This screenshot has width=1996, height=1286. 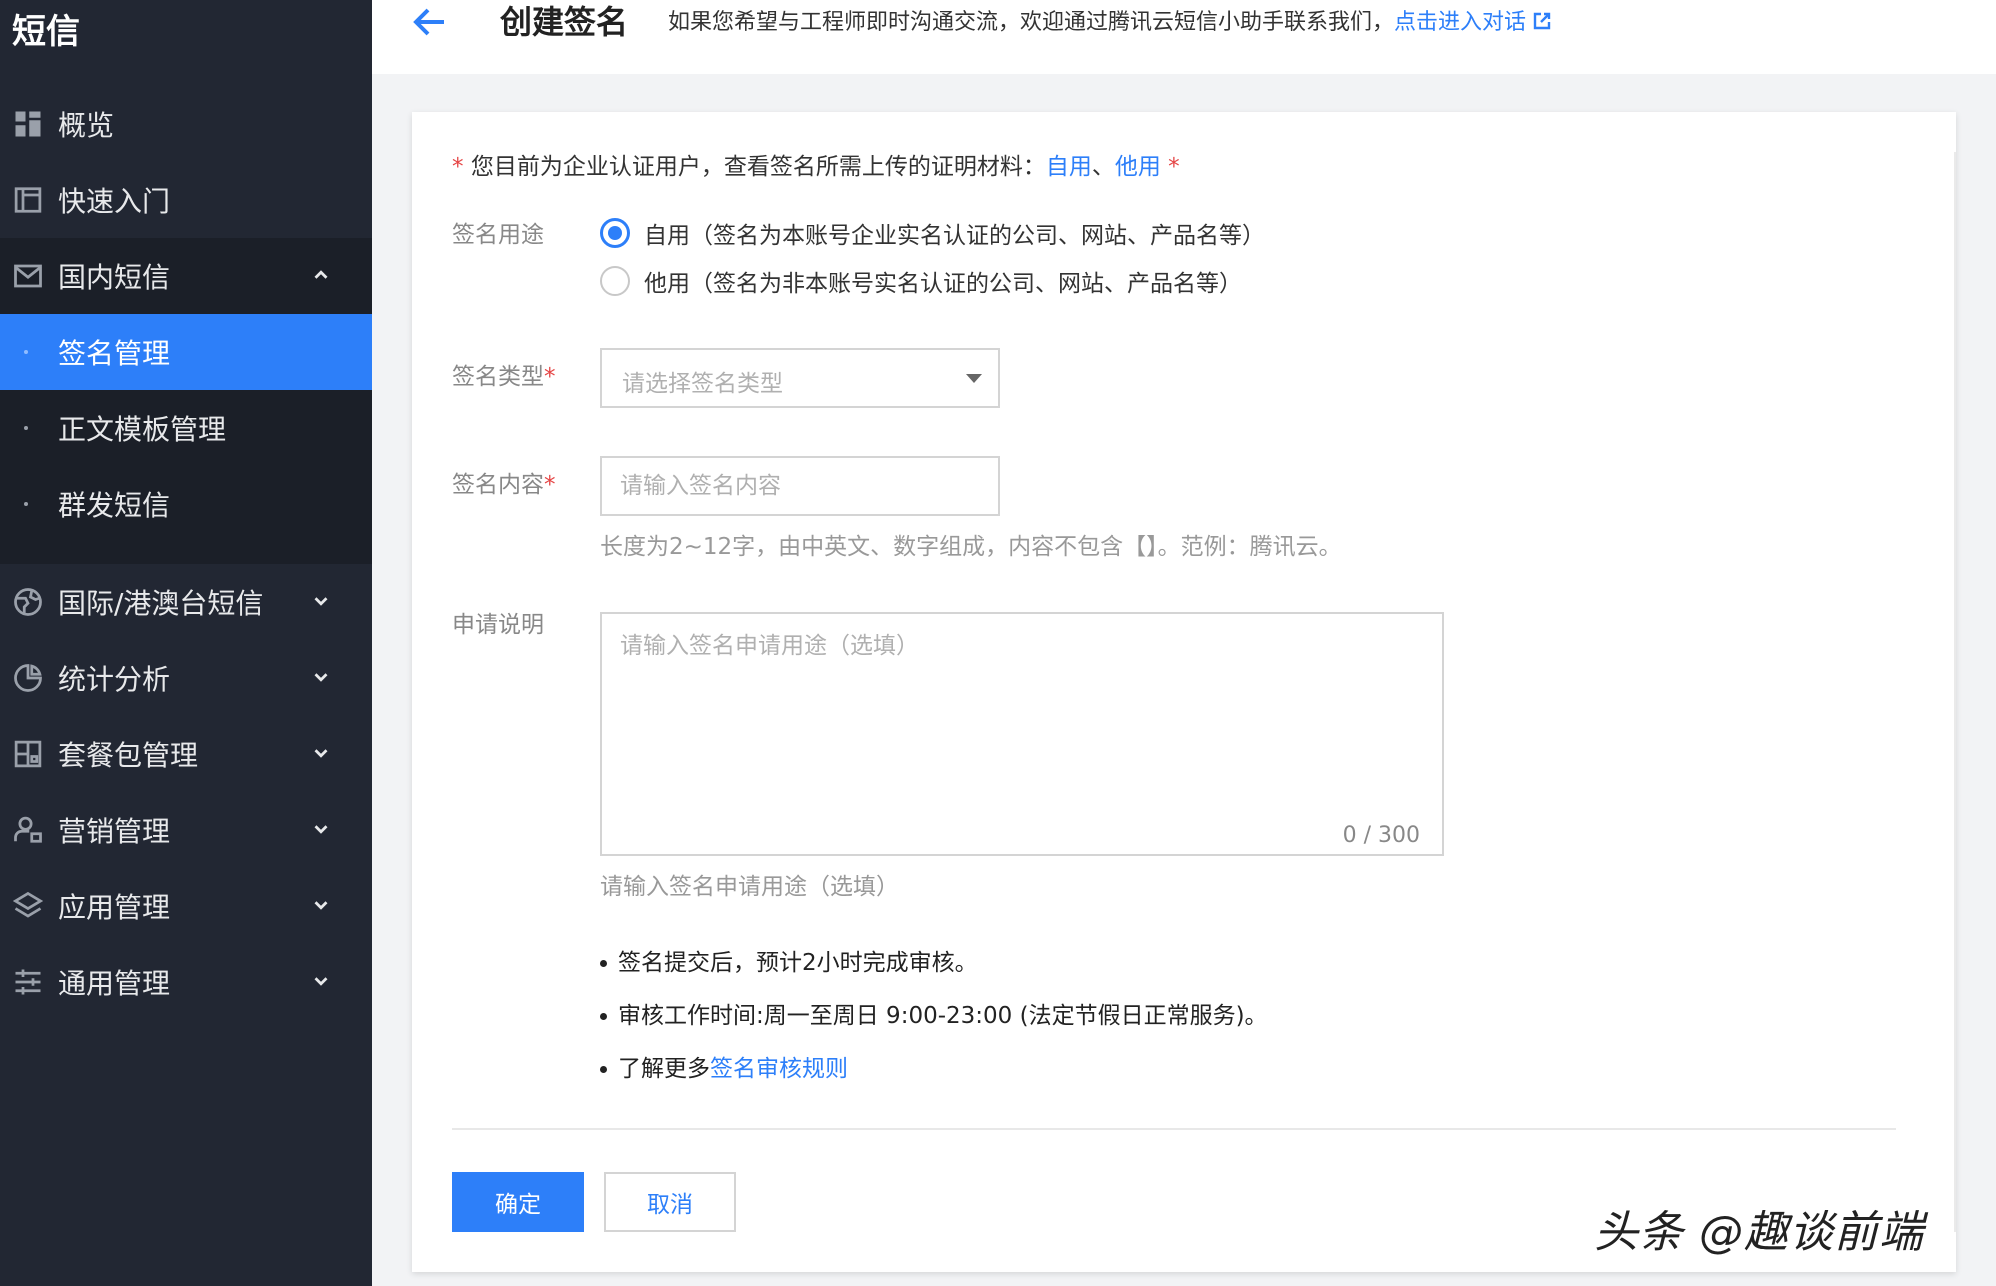 What do you see at coordinates (664, 1069) in the screenshot?
I see `note-more-prefix: 了解更多` at bounding box center [664, 1069].